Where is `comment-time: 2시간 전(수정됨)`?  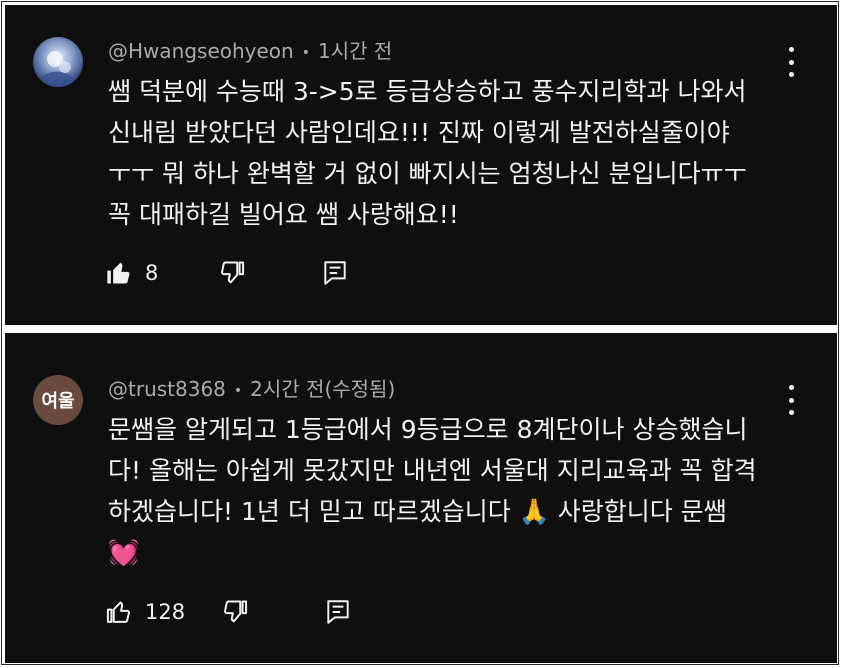
comment-time: 2시간 전(수정됨) is located at coordinates (322, 389).